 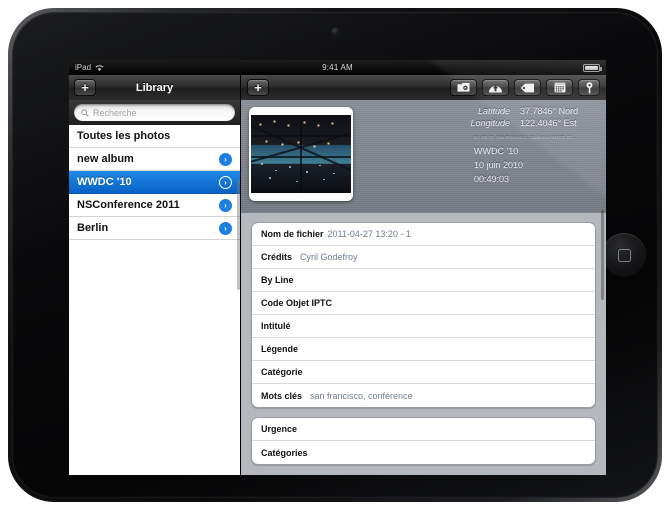 I want to click on field-credits: Crédits Cyril Godefroy, so click(x=423, y=257).